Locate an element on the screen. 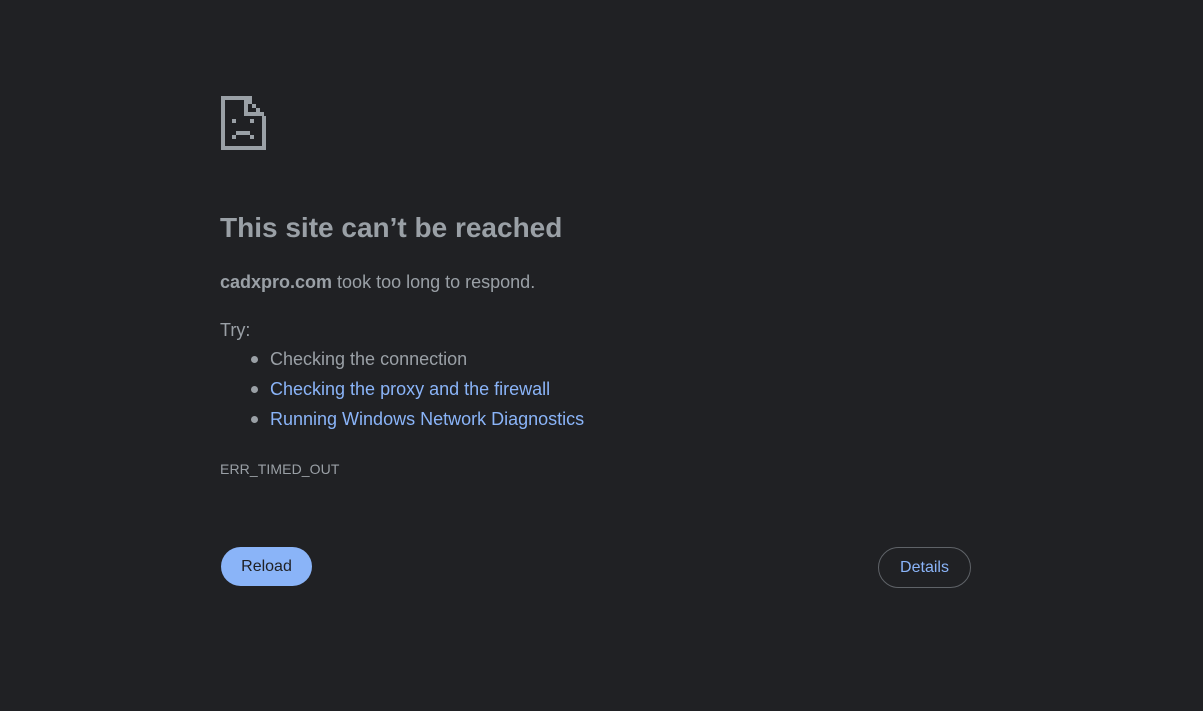 The width and height of the screenshot is (1203, 711). list-item: Checking the connection is located at coordinates (415, 361).